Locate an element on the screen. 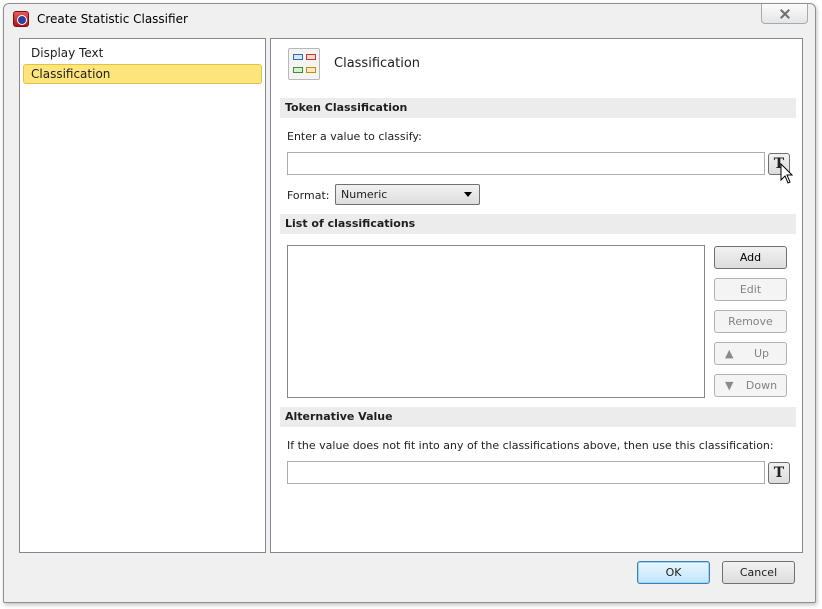 This screenshot has width=822, height=609. classification-icon is located at coordinates (304, 64).